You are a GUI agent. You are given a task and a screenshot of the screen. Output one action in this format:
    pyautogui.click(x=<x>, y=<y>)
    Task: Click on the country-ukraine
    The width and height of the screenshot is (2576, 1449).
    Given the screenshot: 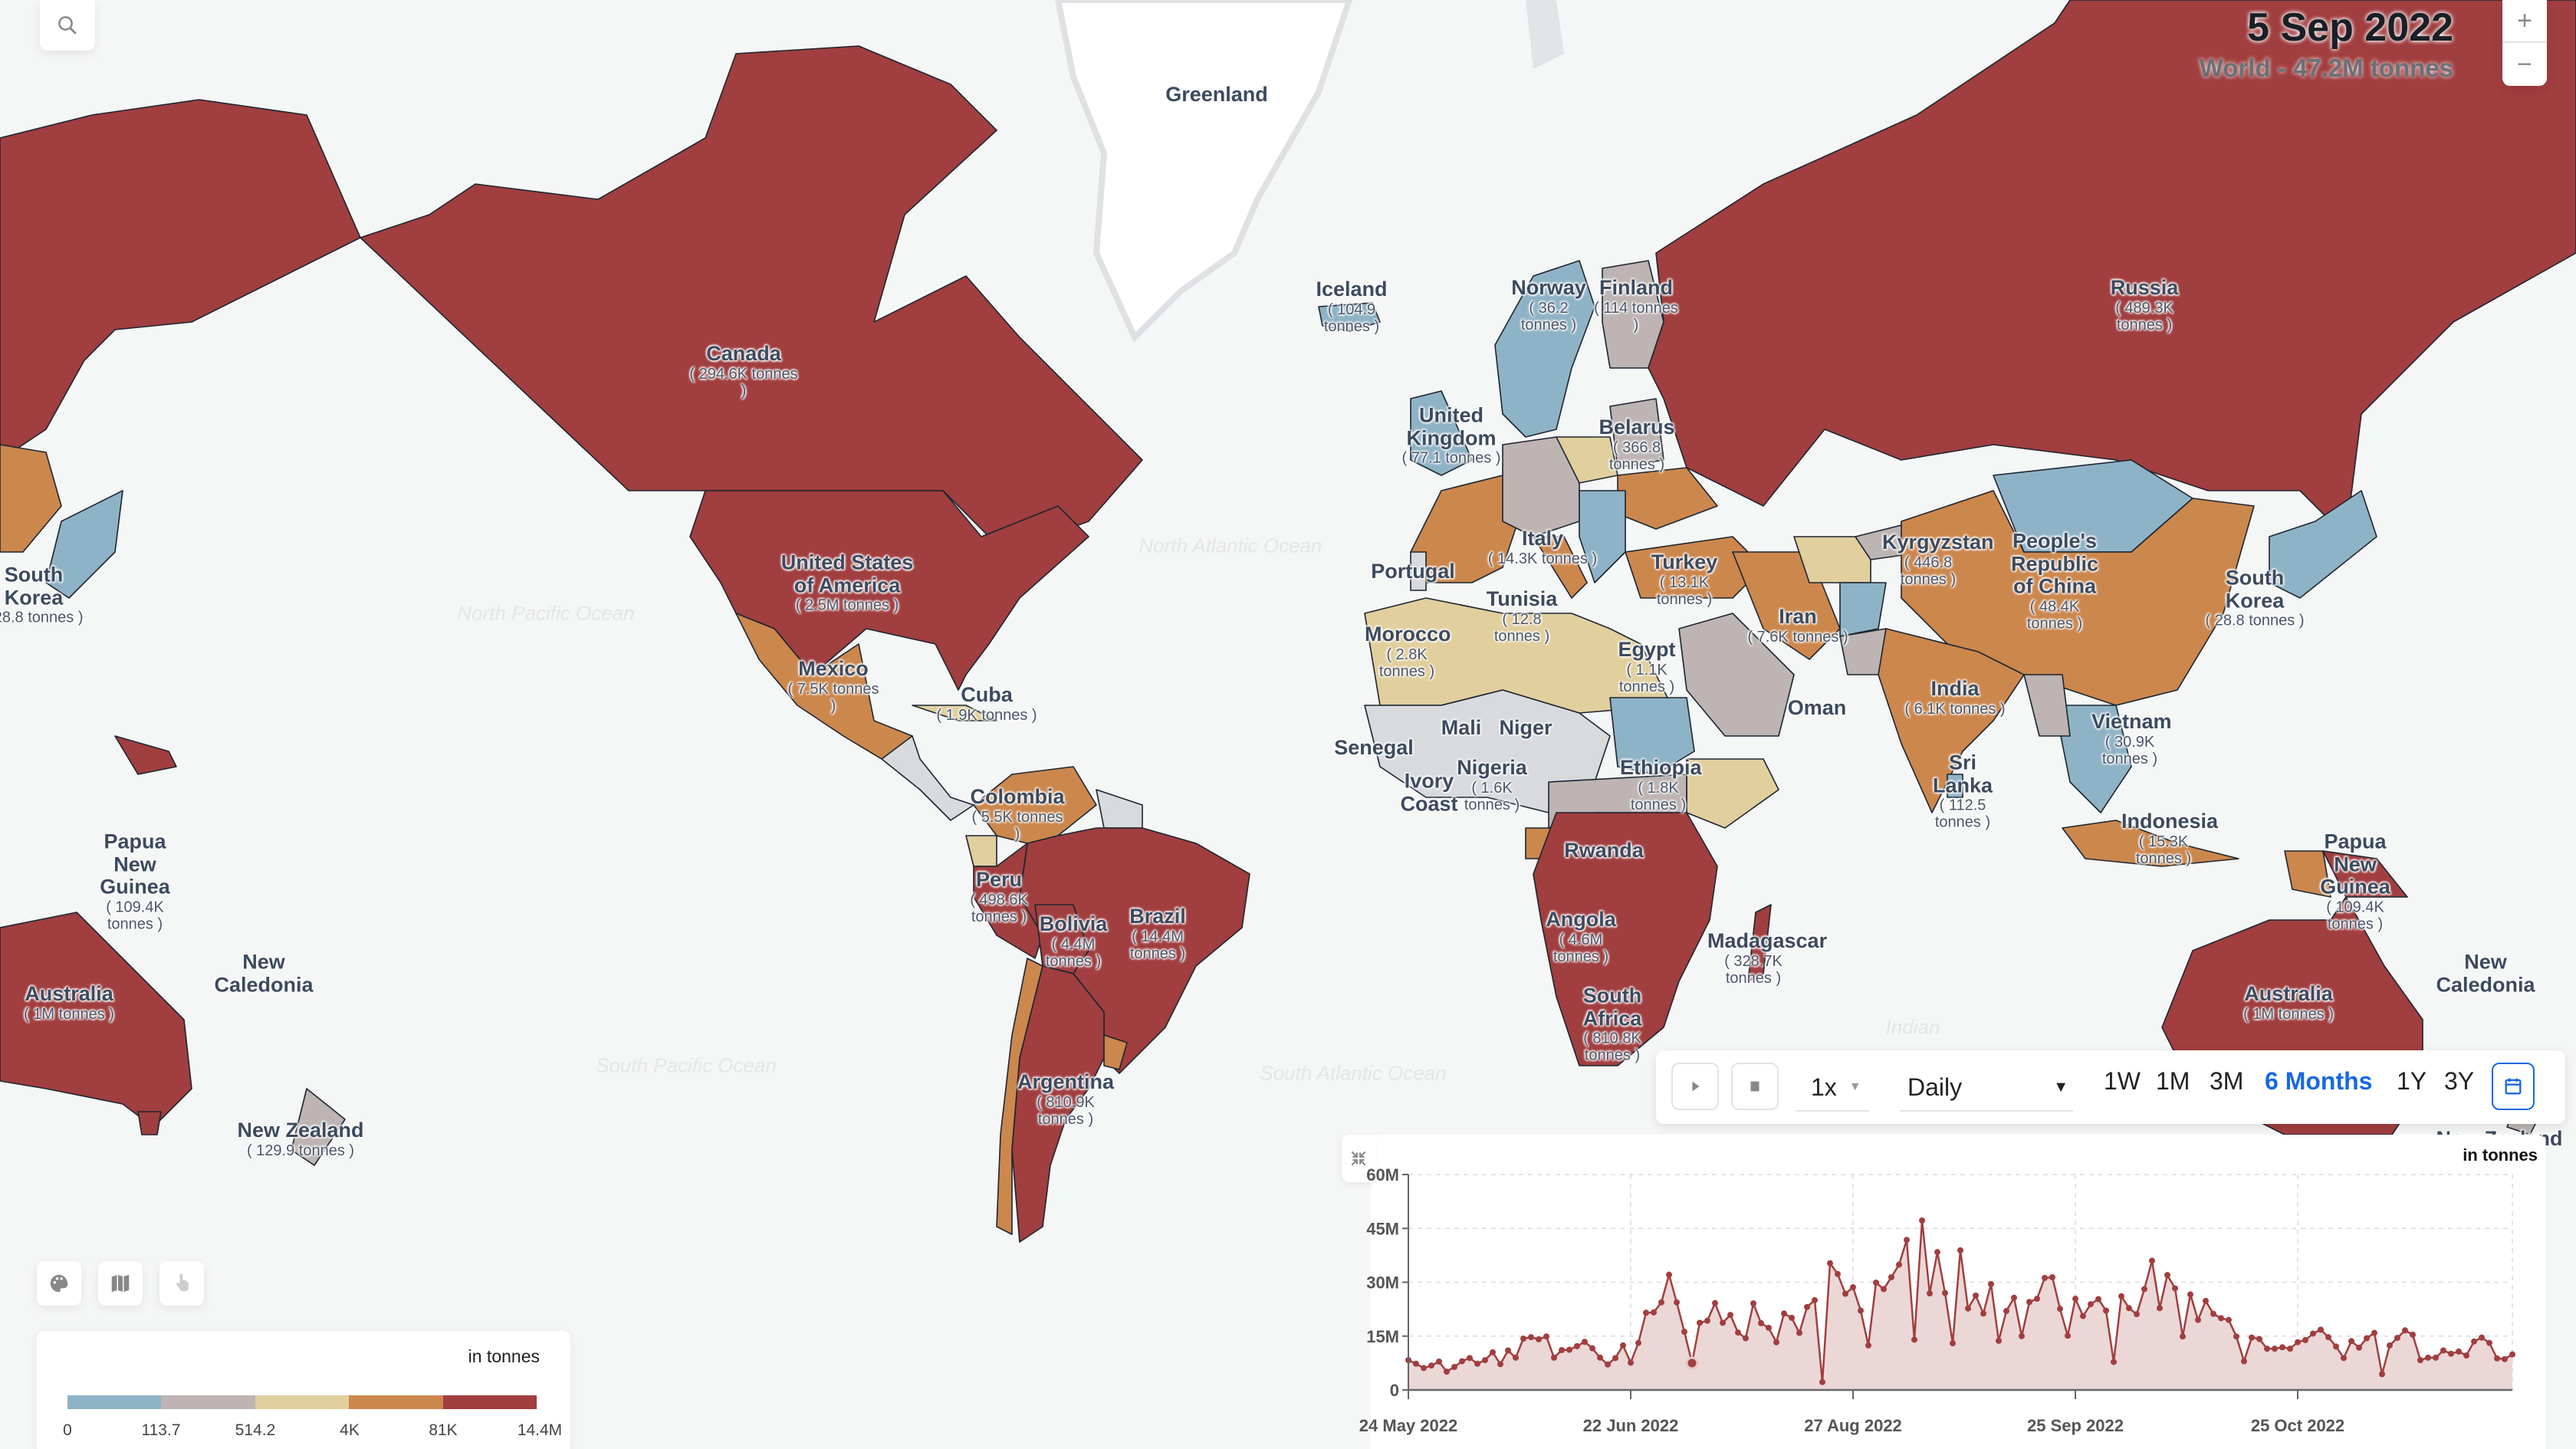 What is the action you would take?
    pyautogui.click(x=1667, y=499)
    